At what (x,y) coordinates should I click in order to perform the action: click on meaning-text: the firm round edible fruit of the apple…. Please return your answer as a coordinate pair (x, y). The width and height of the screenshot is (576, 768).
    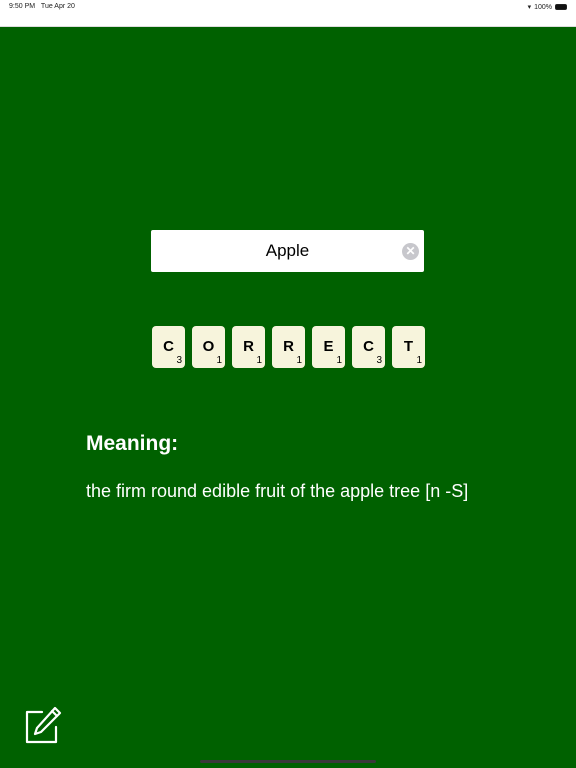
    Looking at the image, I should click on (277, 491).